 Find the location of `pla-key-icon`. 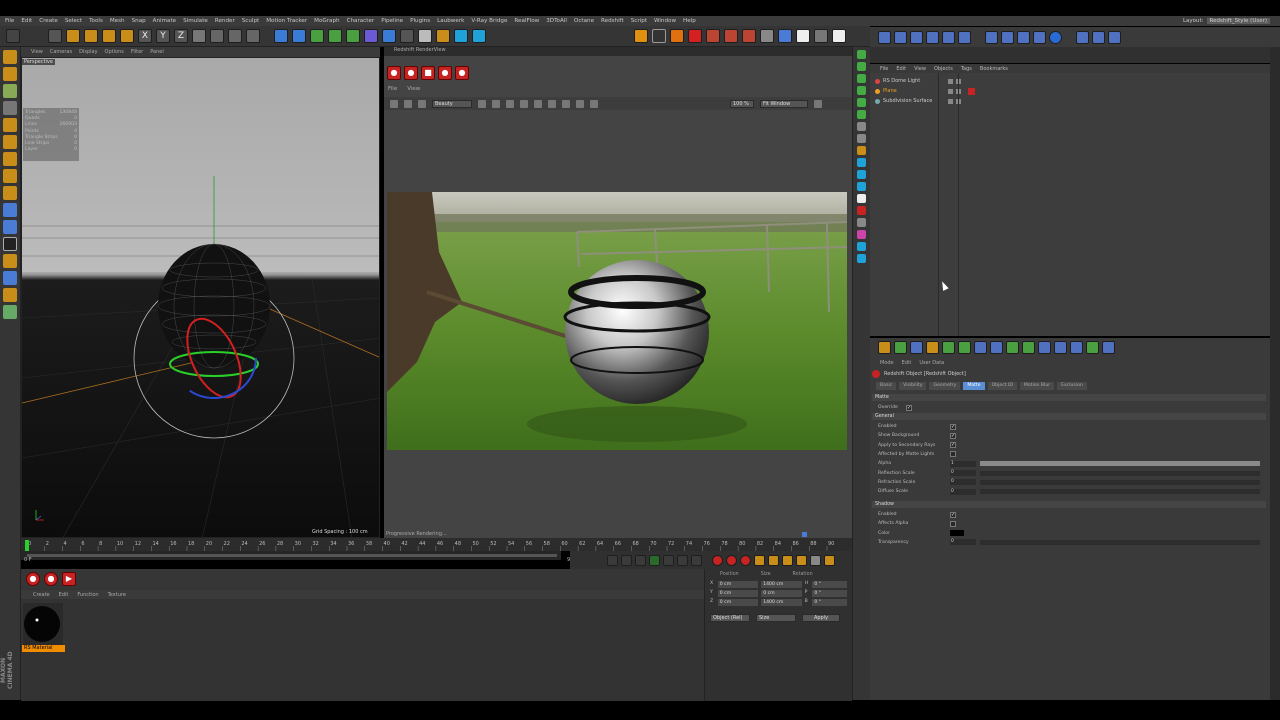

pla-key-icon is located at coordinates (815, 560).